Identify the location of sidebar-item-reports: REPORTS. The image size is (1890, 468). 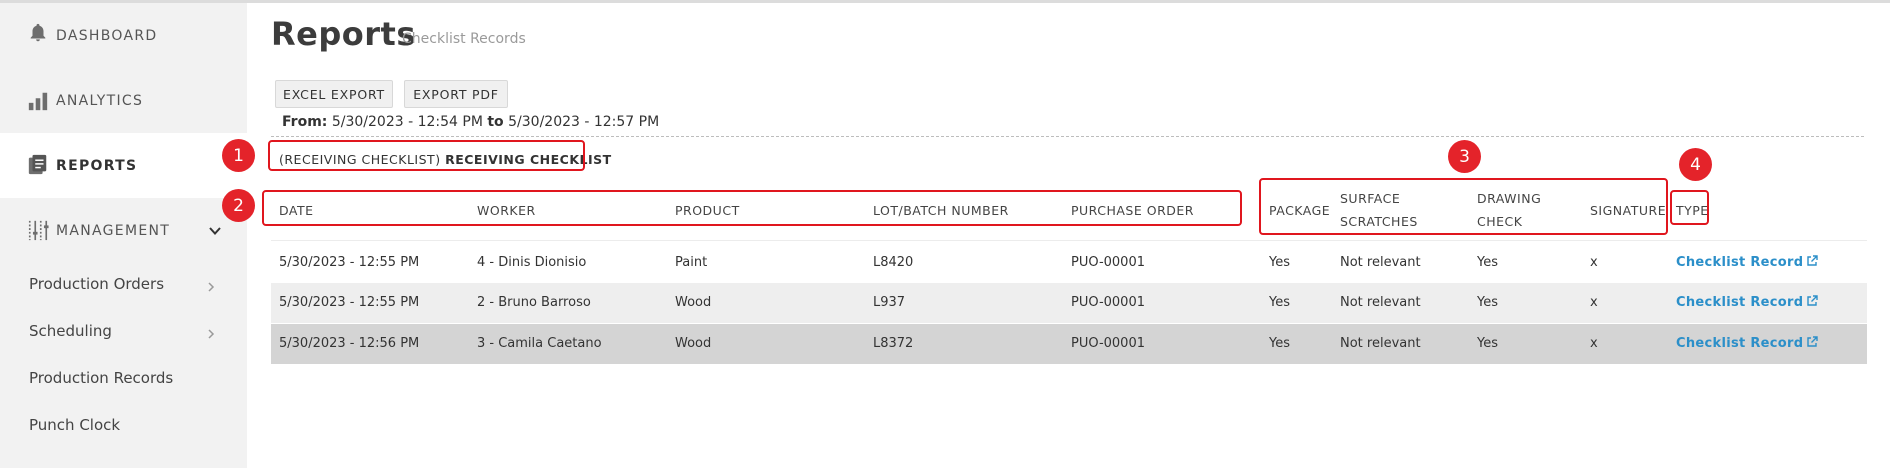
(123, 165).